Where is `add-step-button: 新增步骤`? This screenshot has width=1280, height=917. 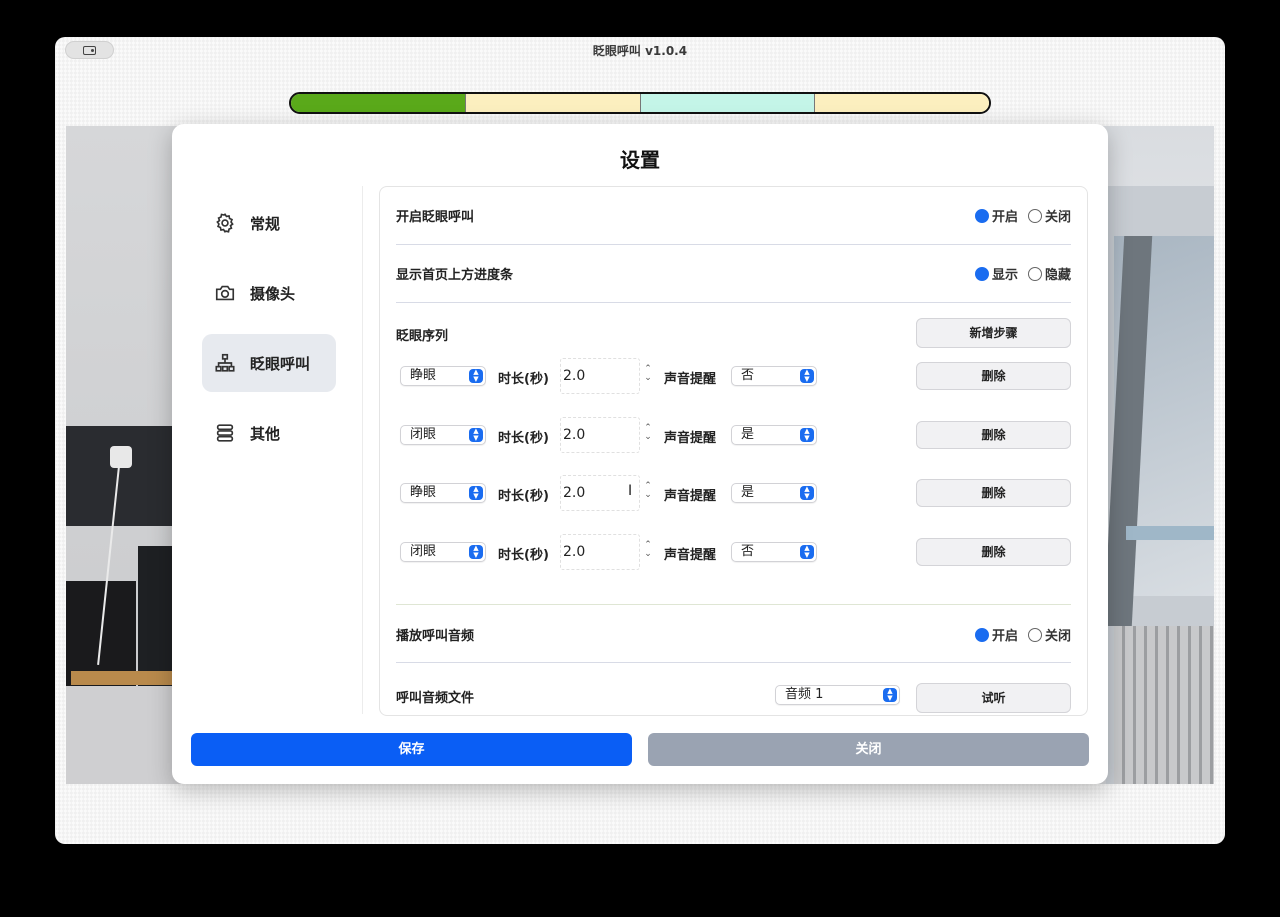
add-step-button: 新增步骤 is located at coordinates (993, 333).